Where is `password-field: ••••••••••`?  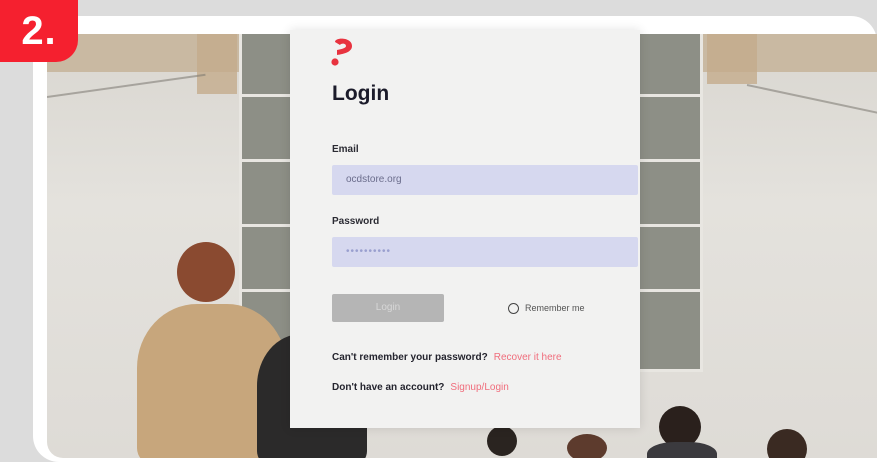 password-field: •••••••••• is located at coordinates (485, 252).